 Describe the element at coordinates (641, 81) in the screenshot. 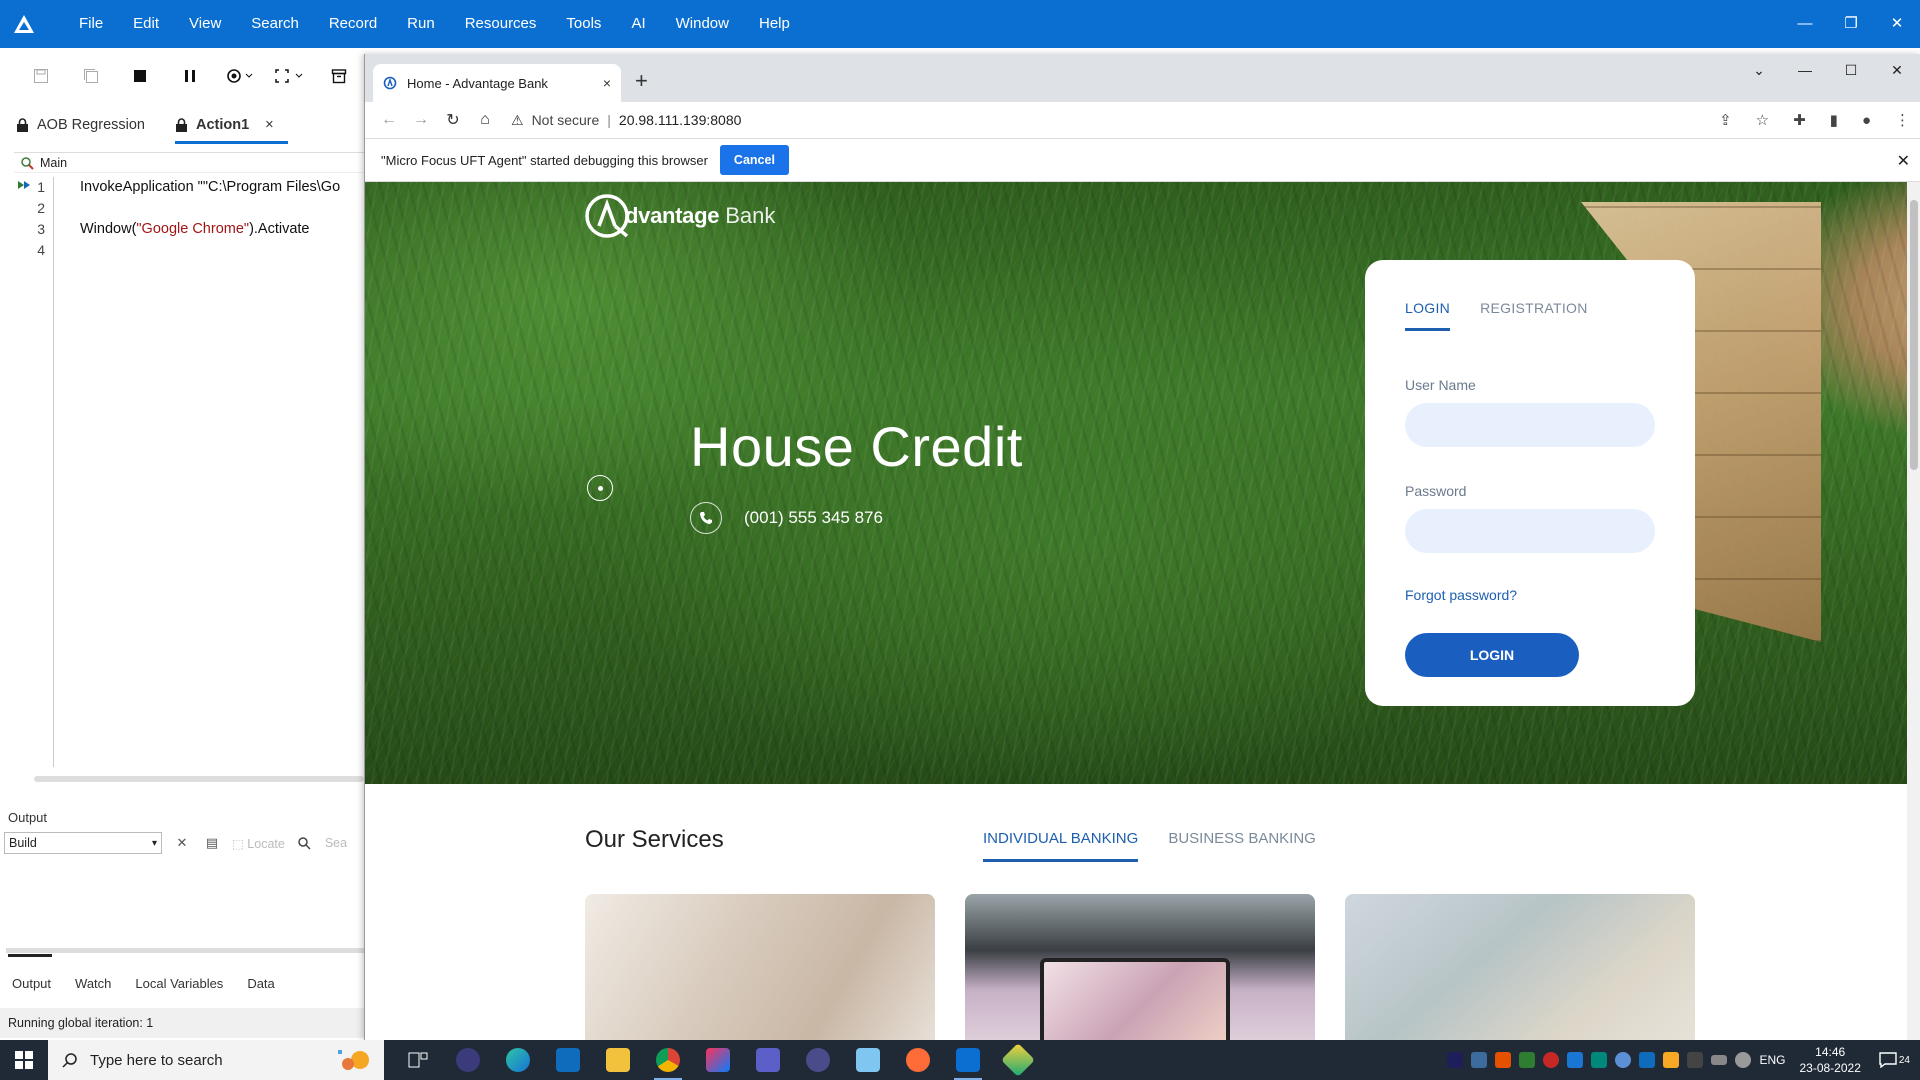

I see `new-tab-button: +` at that location.